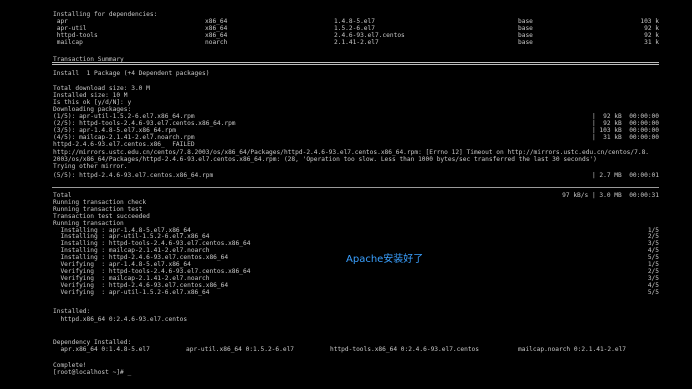  What do you see at coordinates (92, 372) in the screenshot?
I see `terminal-cell: [root@localhost ~]# _` at bounding box center [92, 372].